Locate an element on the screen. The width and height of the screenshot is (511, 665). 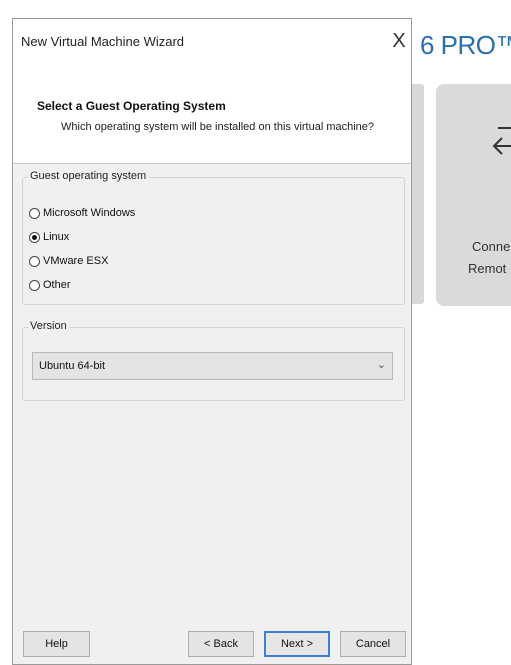
back-button: < Back is located at coordinates (221, 644).